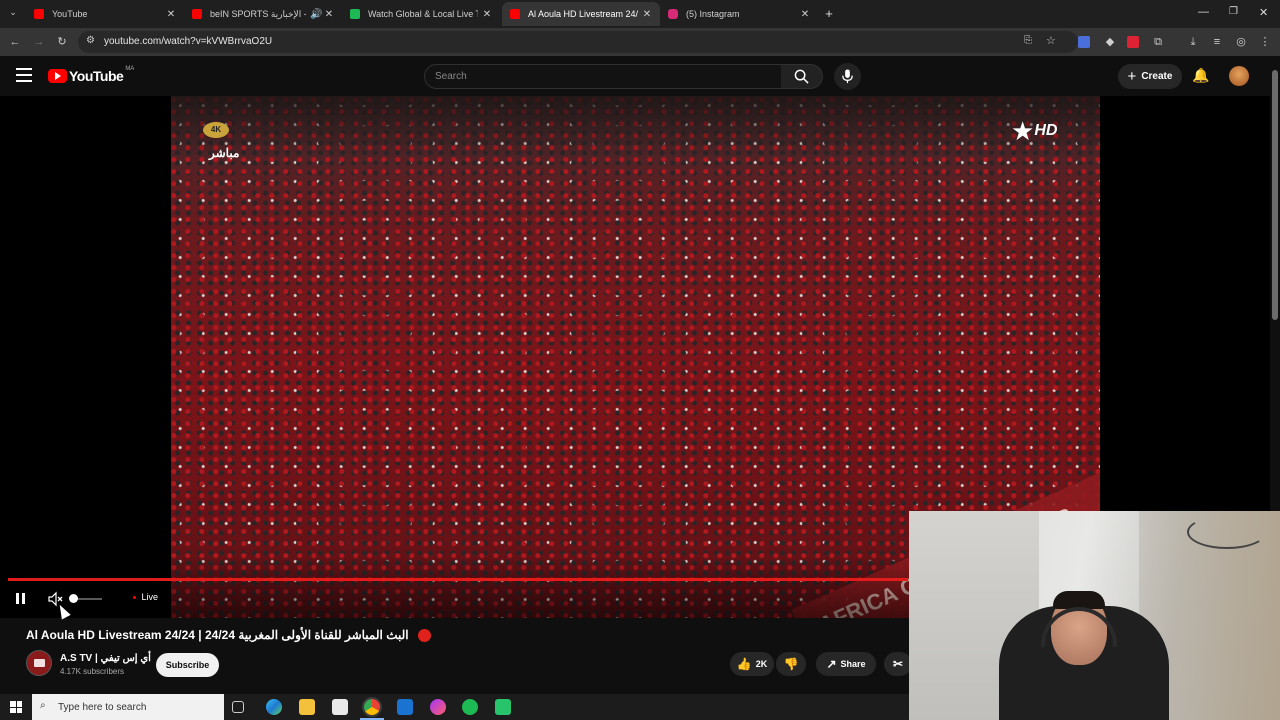  What do you see at coordinates (454, 587) in the screenshot?
I see `player-bottom-gradient` at bounding box center [454, 587].